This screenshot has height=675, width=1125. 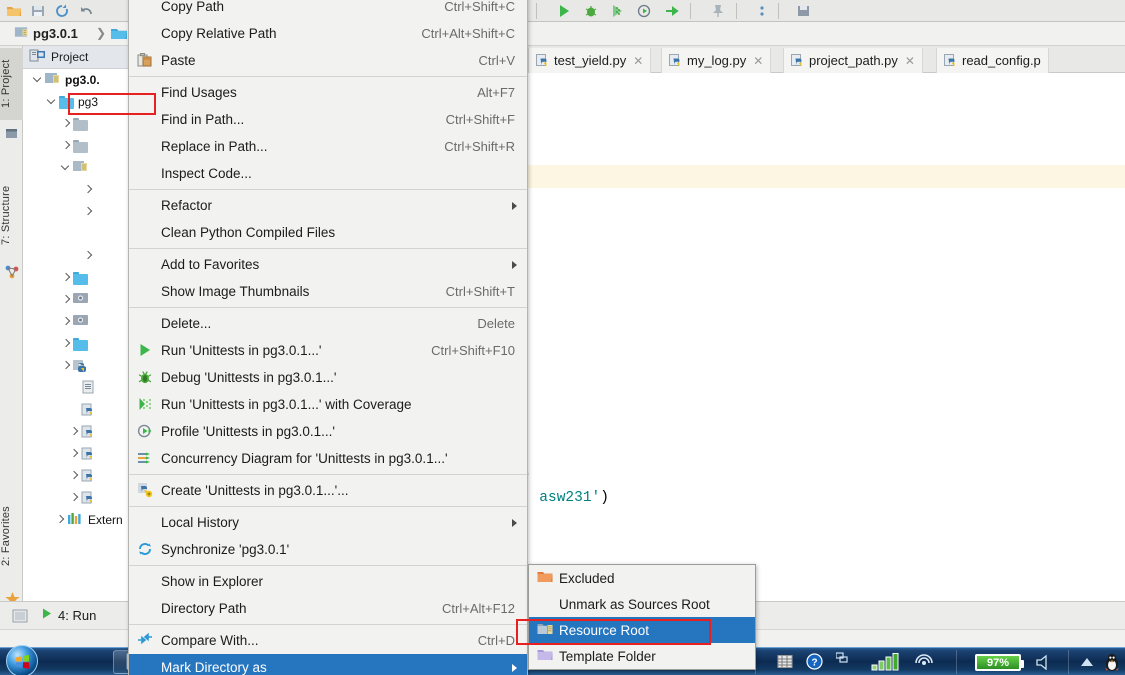 I want to click on step-icon, so click(x=672, y=11).